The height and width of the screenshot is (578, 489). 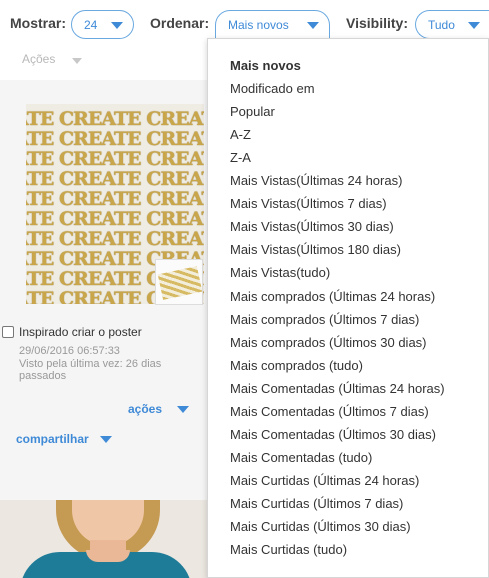 What do you see at coordinates (240, 134) in the screenshot?
I see `sort-option: A-Z` at bounding box center [240, 134].